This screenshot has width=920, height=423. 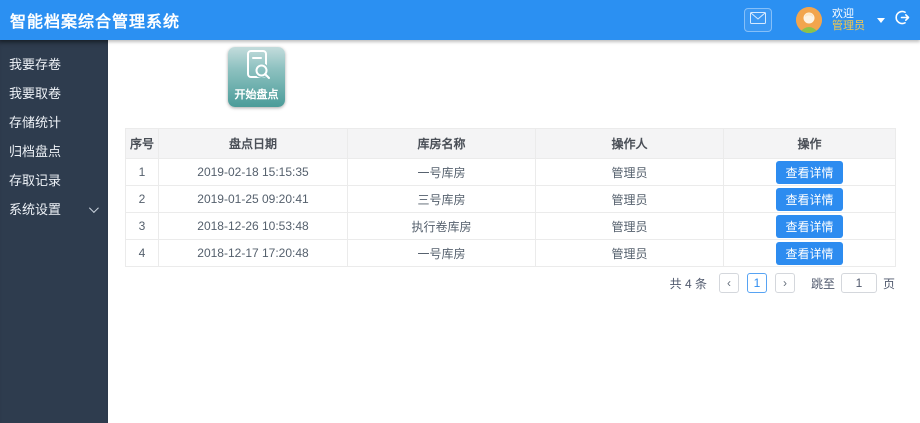 I want to click on logout-icon, so click(x=902, y=20).